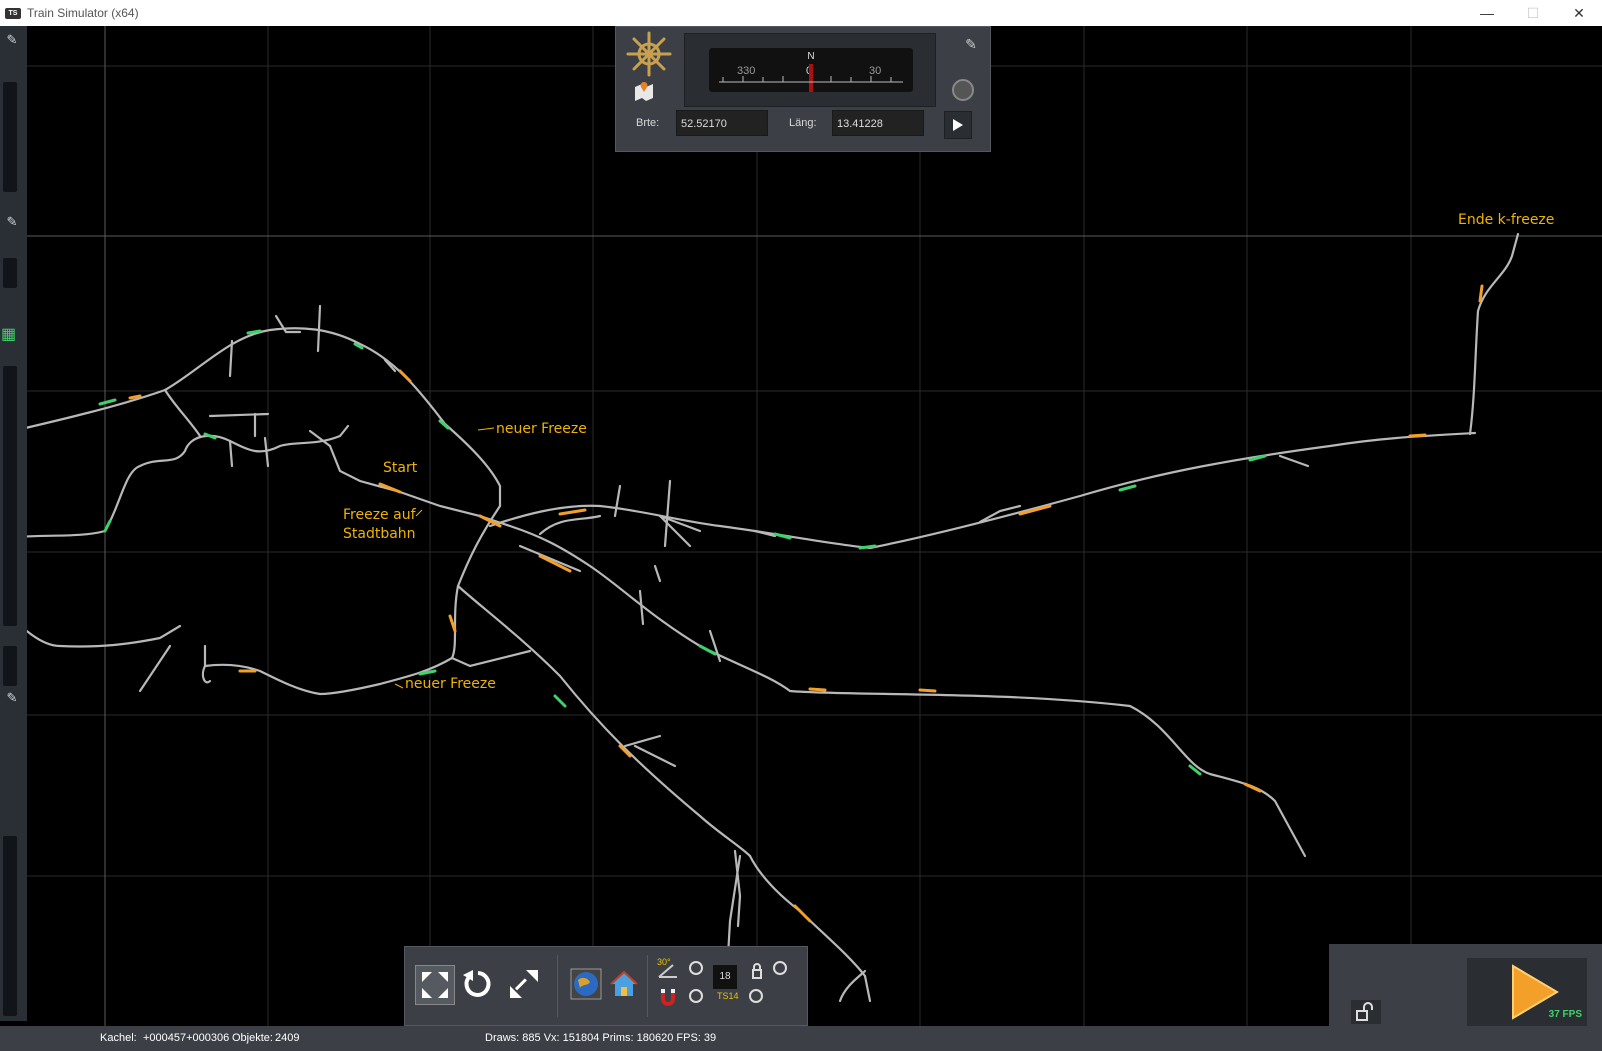 Image resolution: width=1602 pixels, height=1051 pixels. I want to click on rotate-icon, so click(478, 984).